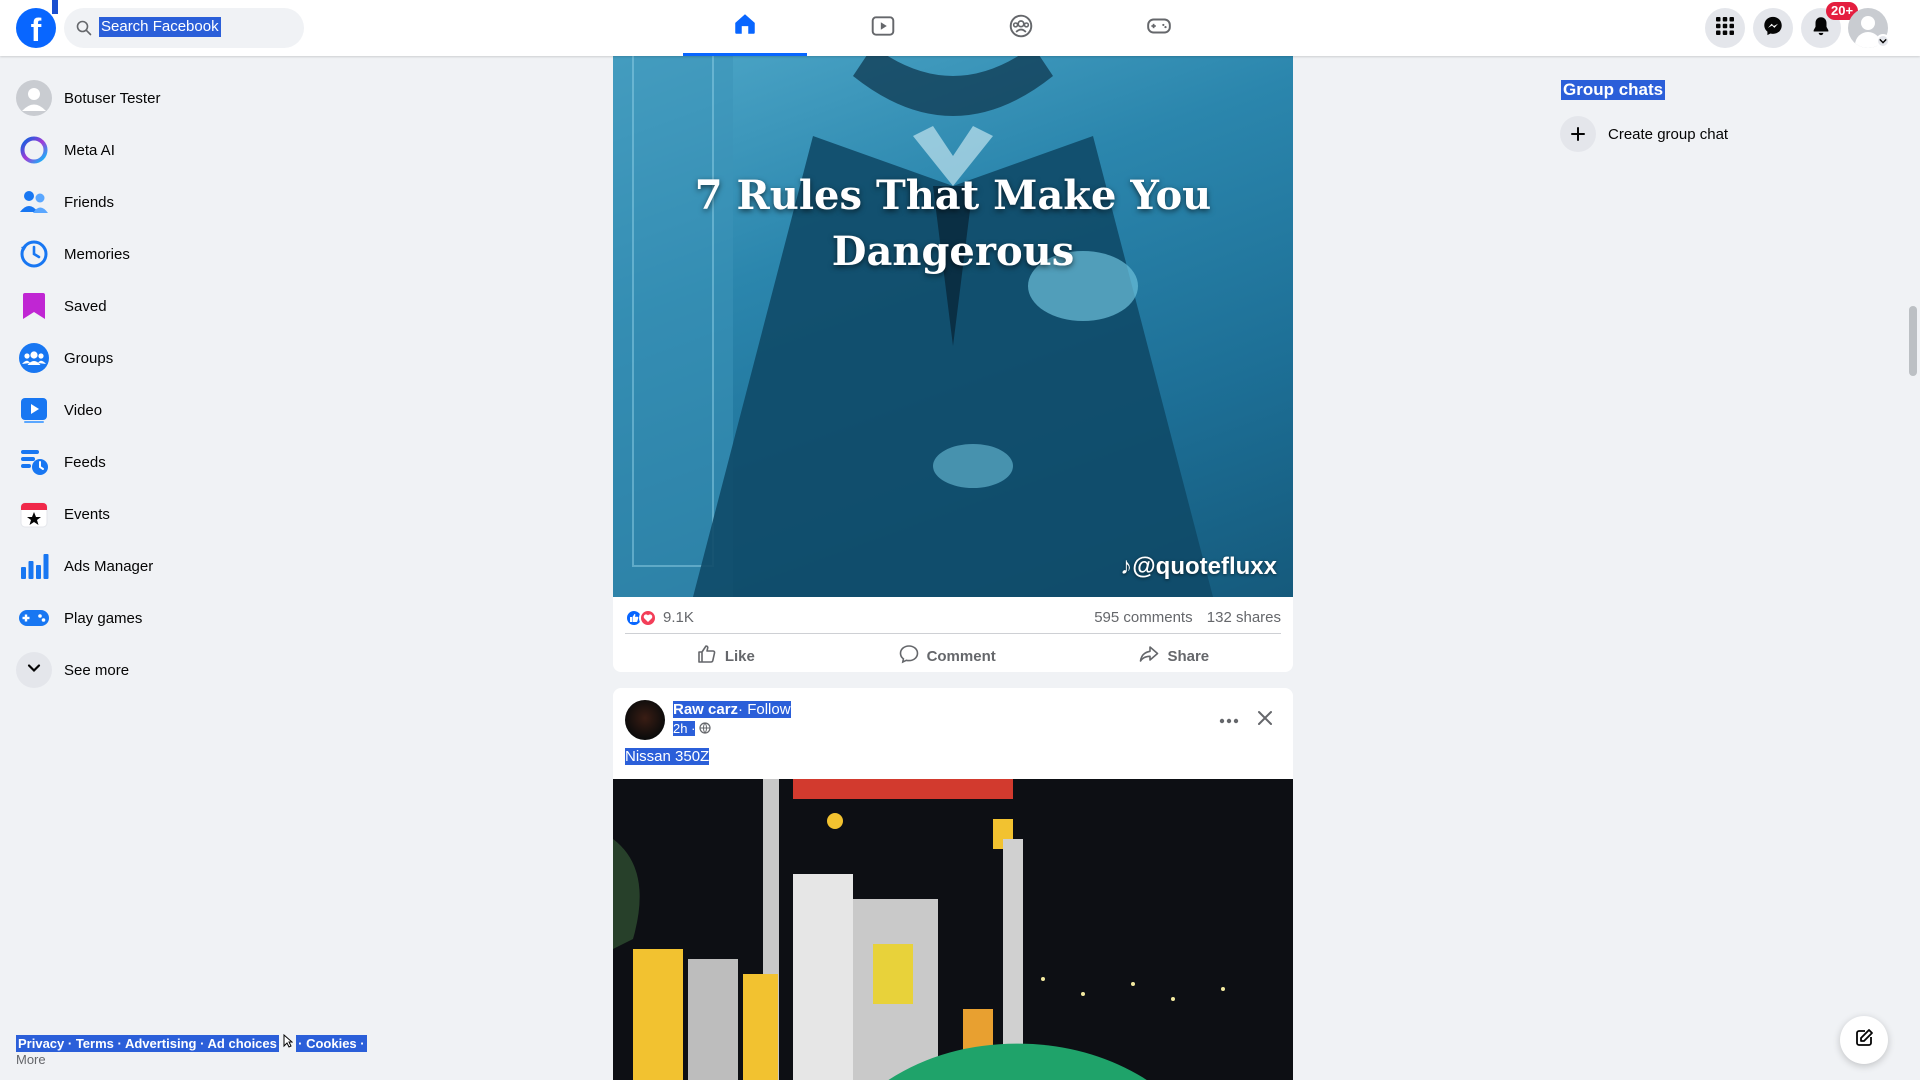 This screenshot has width=1920, height=1080. I want to click on avatar-head, so click(1868, 23).